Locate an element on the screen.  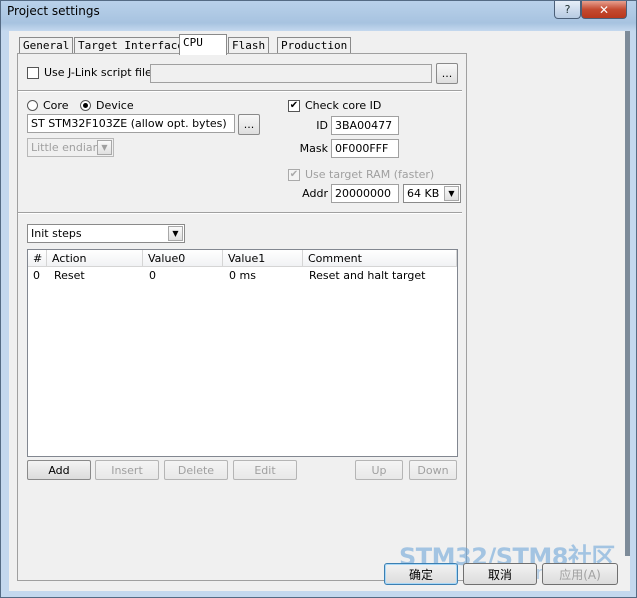
help-button: ? is located at coordinates (567, 10).